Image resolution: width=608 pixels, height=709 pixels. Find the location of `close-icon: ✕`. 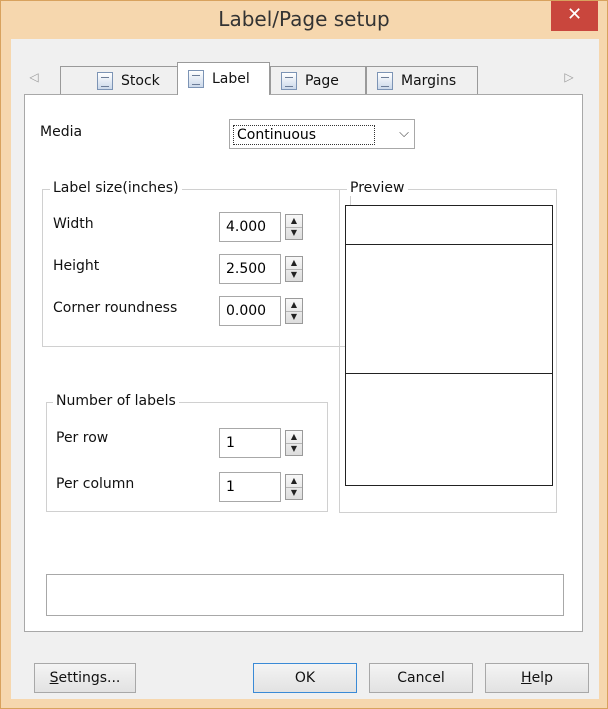

close-icon: ✕ is located at coordinates (574, 14).